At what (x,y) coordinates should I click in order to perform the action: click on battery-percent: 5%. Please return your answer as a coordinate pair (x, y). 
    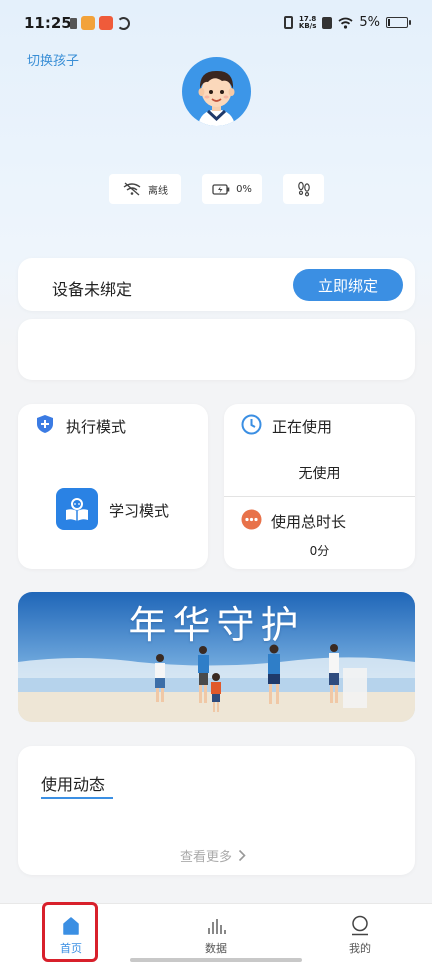
    Looking at the image, I should click on (369, 22).